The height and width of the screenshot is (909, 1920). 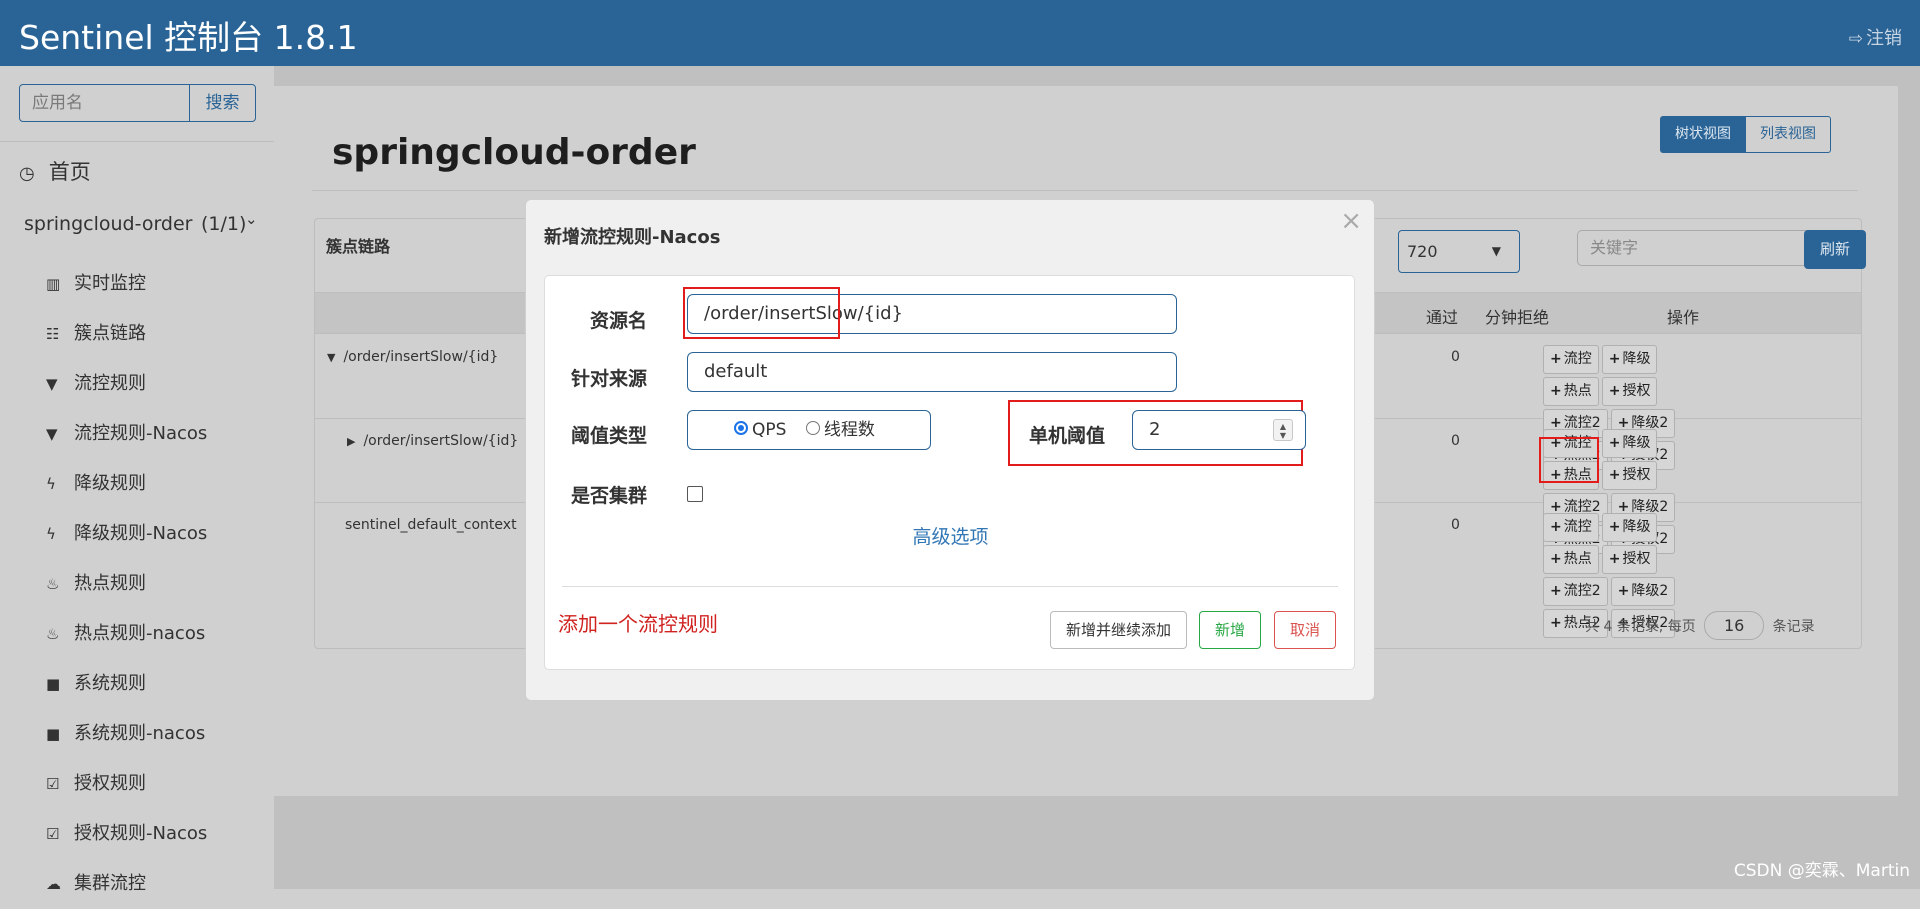 I want to click on dashboard-icon: ◷, so click(x=27, y=173).